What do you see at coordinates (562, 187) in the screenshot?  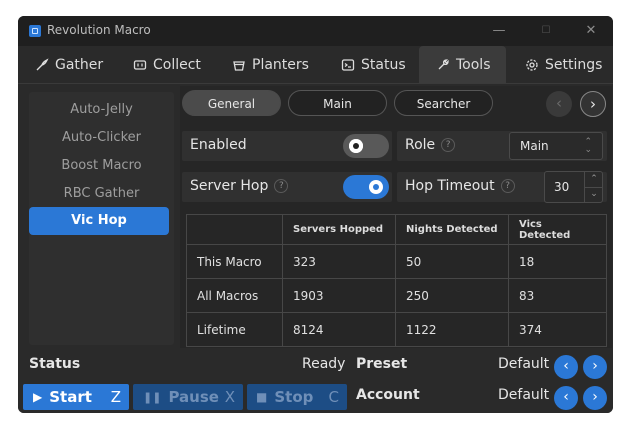 I see `hop-timeout-value: 30` at bounding box center [562, 187].